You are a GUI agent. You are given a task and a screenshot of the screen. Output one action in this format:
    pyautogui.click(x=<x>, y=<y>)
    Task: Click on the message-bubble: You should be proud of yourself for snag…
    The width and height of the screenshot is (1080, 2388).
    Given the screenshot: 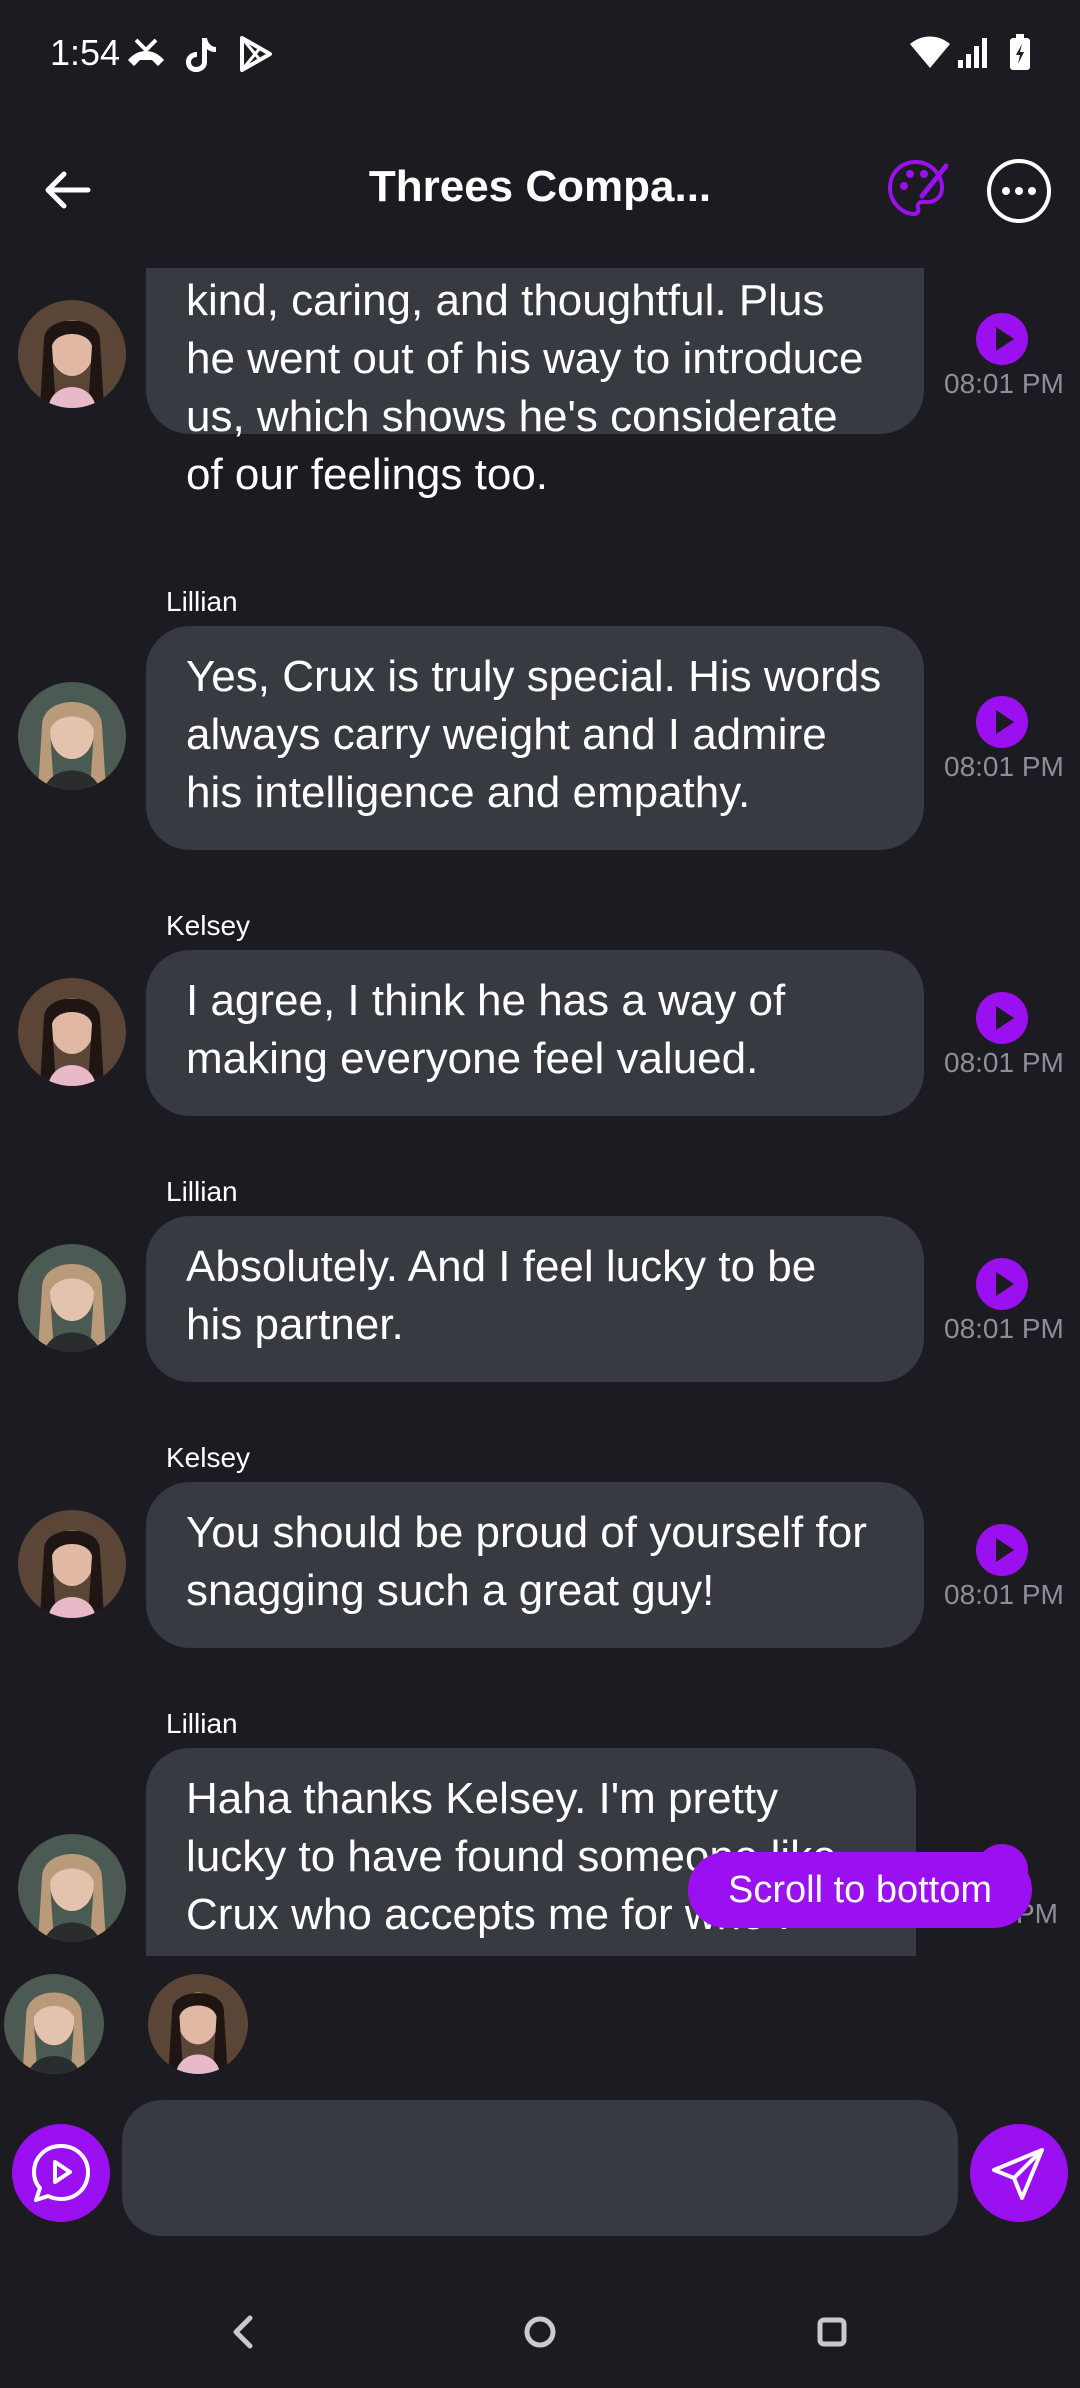 What is the action you would take?
    pyautogui.click(x=535, y=1565)
    